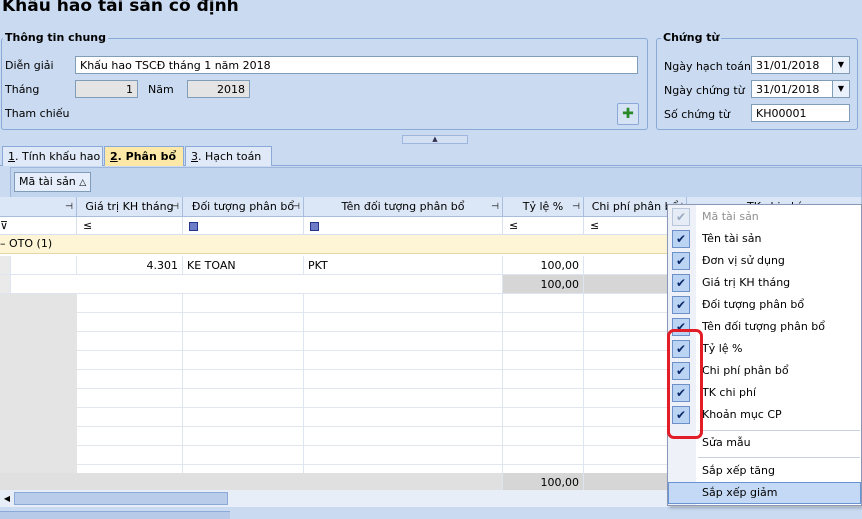 The image size is (862, 519). I want to click on add-icon: ✚, so click(628, 114).